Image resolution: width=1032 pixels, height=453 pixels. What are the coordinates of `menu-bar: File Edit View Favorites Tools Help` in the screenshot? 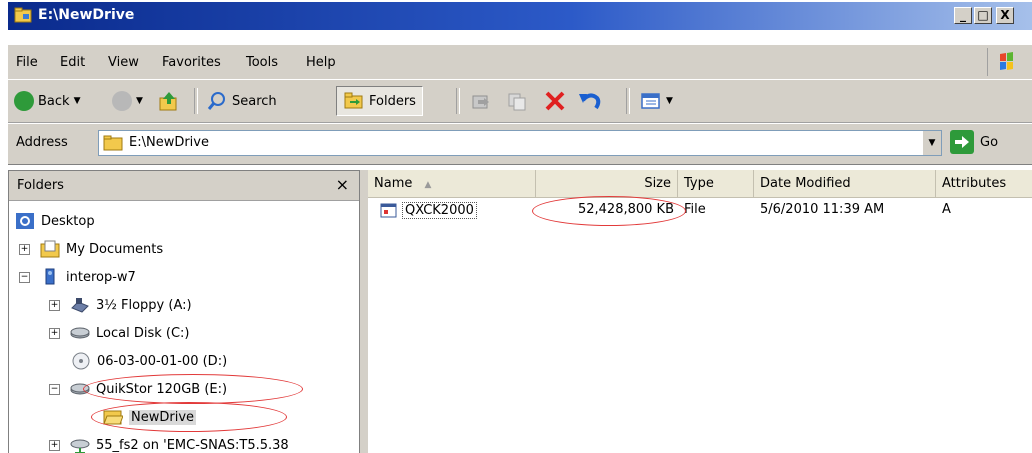 It's located at (520, 62).